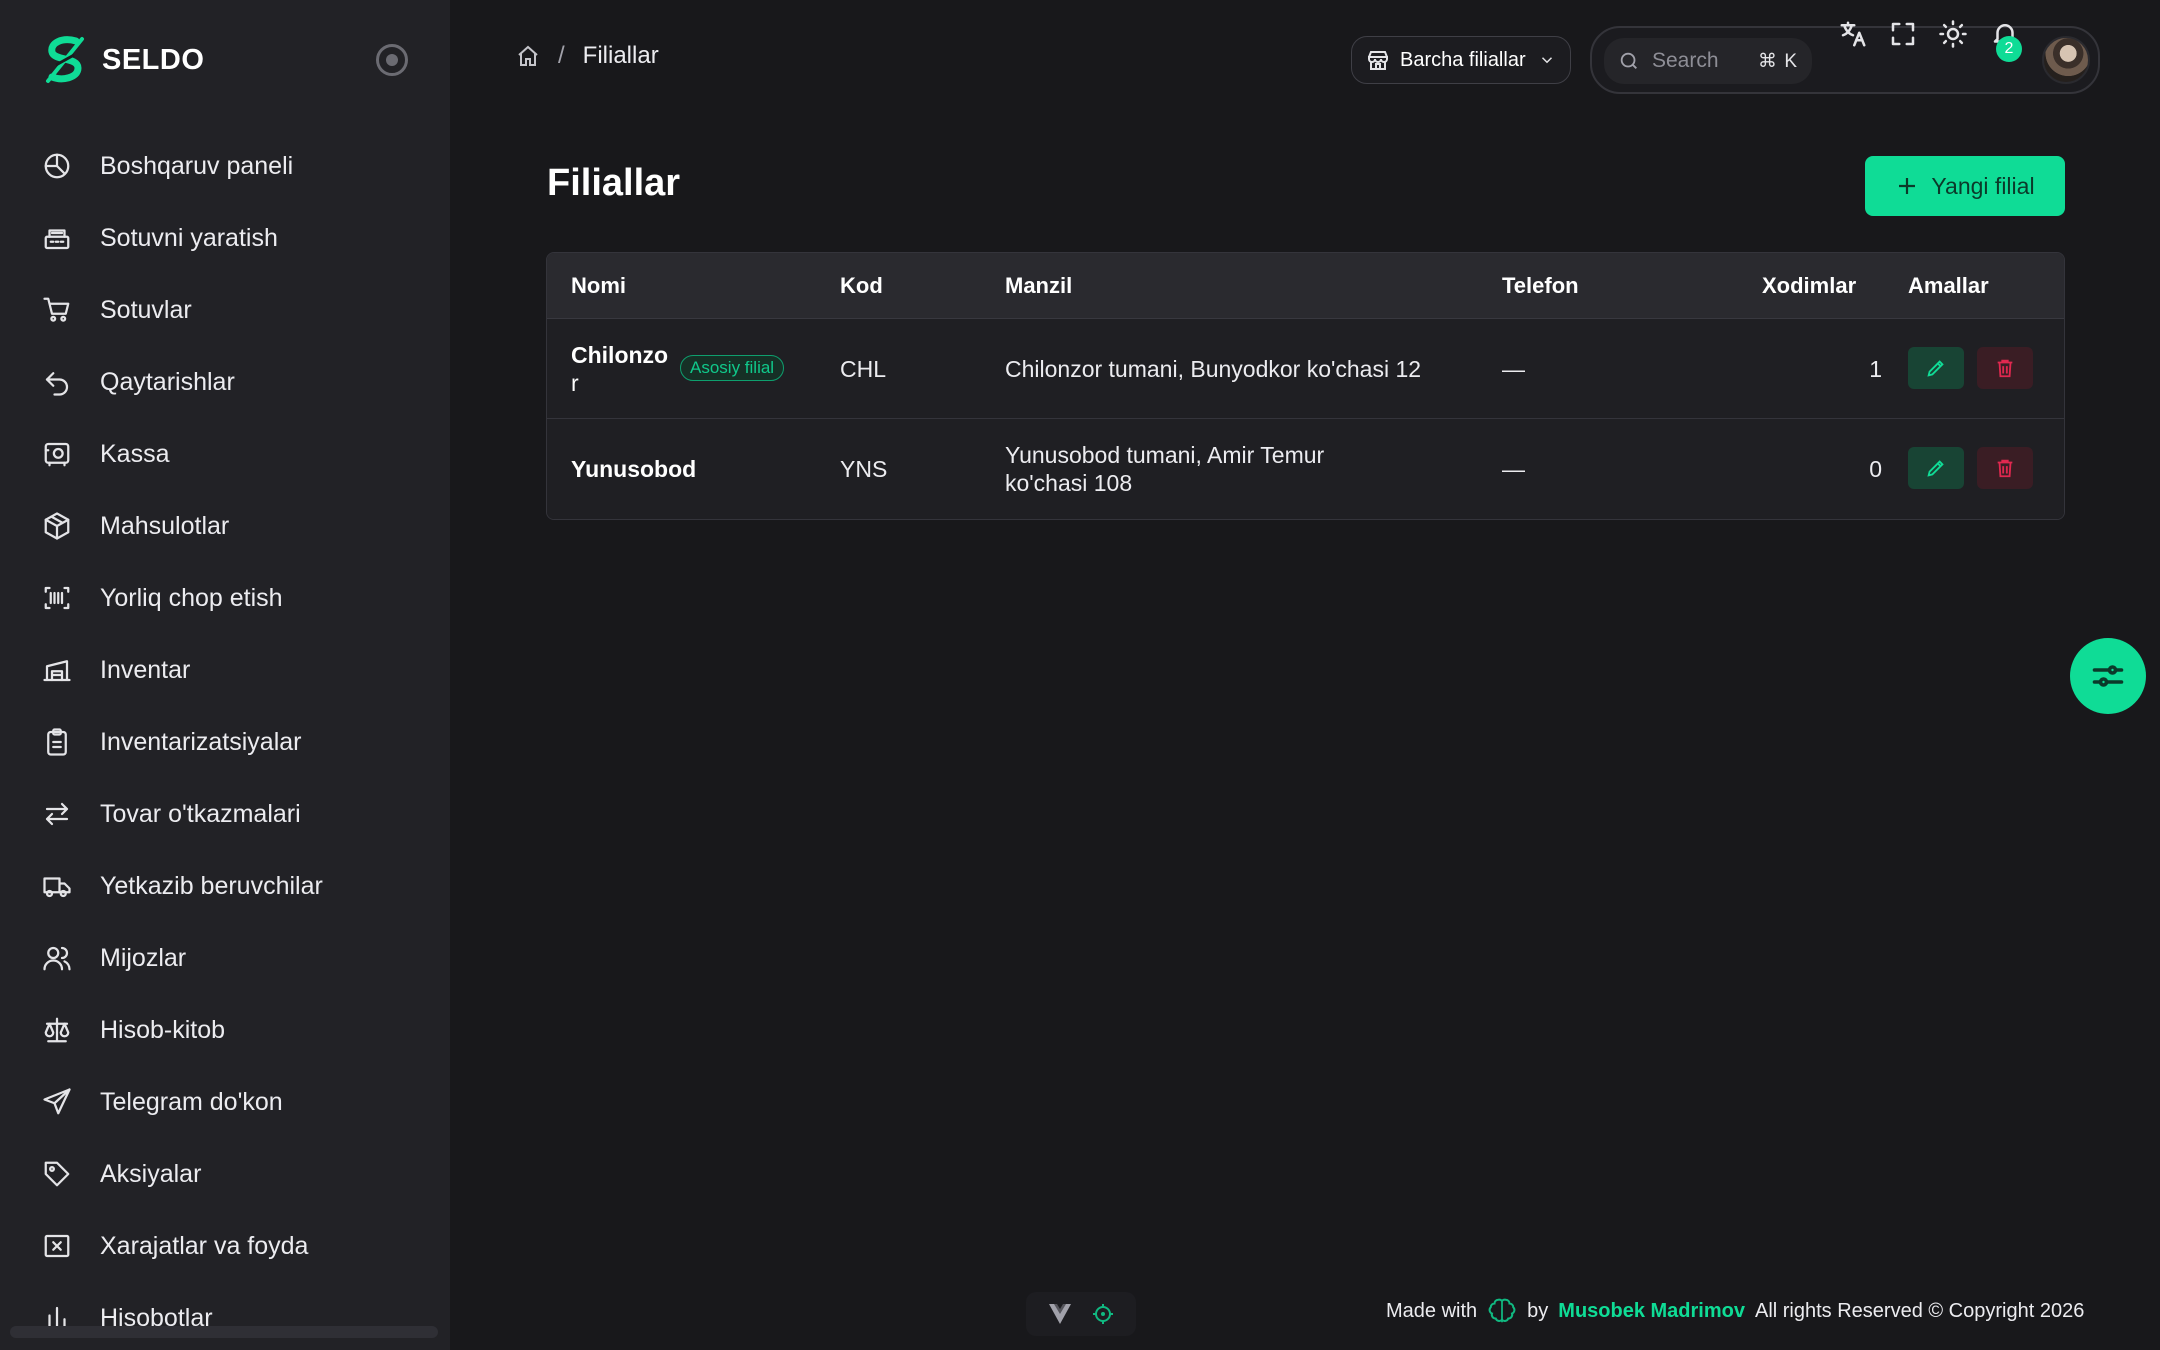 The width and height of the screenshot is (2160, 1350). I want to click on column-header-name: Nomi, so click(598, 286).